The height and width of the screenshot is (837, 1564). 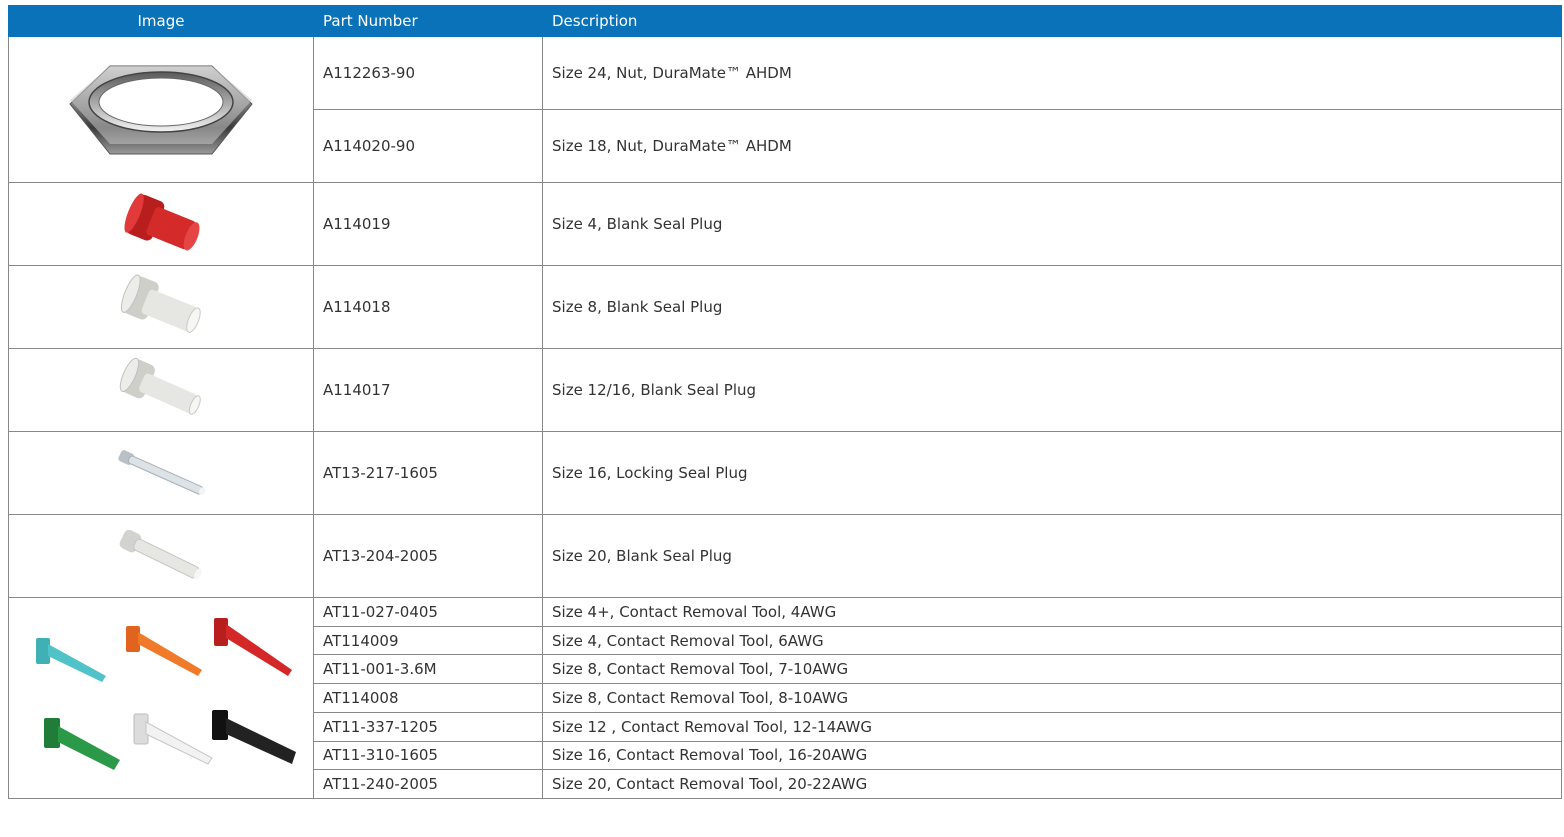 I want to click on part-number-cell: AT13-217-1605, so click(x=428, y=473).